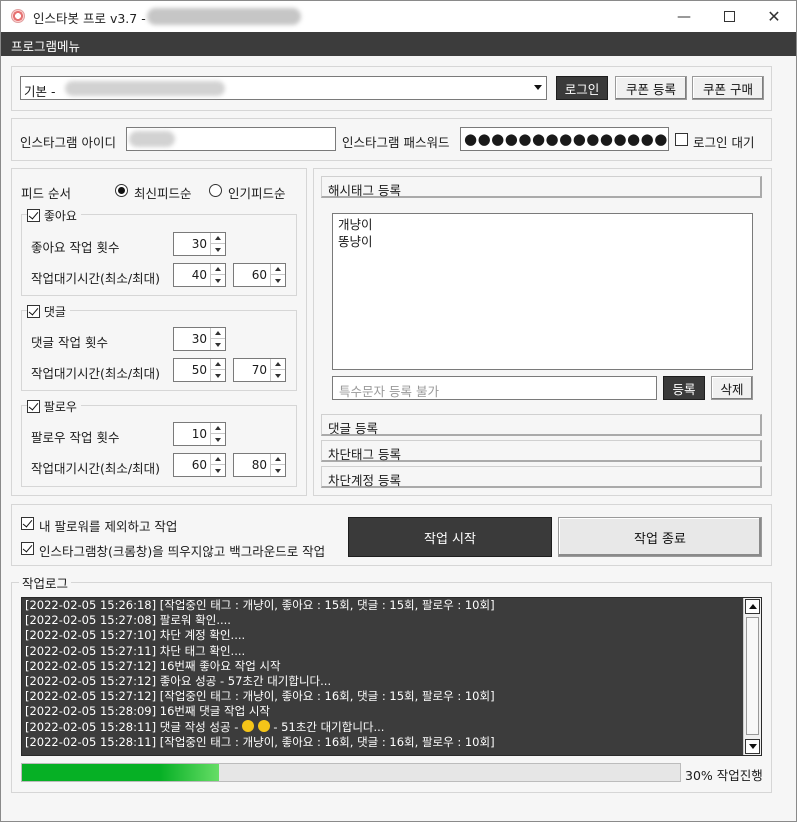 The width and height of the screenshot is (797, 822). Describe the element at coordinates (27, 548) in the screenshot. I see `background-mode-checkbox` at that location.